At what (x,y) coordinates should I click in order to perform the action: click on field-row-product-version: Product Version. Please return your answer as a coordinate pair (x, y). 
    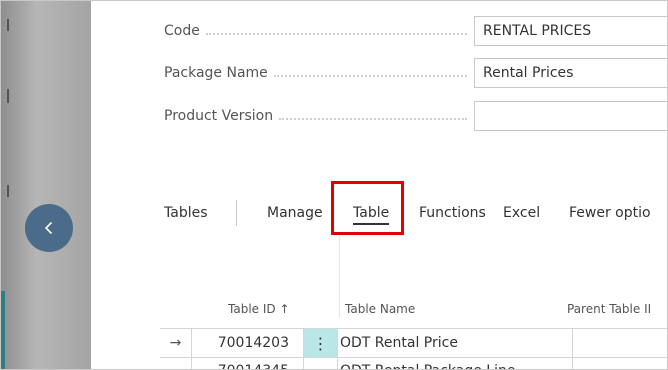
    Looking at the image, I should click on (318, 116).